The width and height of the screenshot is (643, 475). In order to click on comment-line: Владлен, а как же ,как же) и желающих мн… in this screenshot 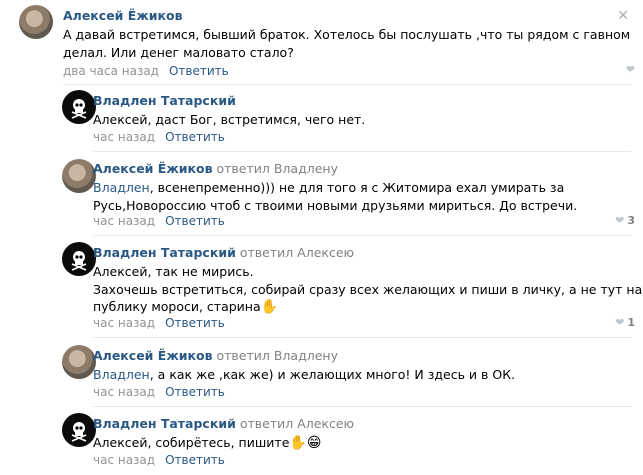, I will do `click(304, 375)`.